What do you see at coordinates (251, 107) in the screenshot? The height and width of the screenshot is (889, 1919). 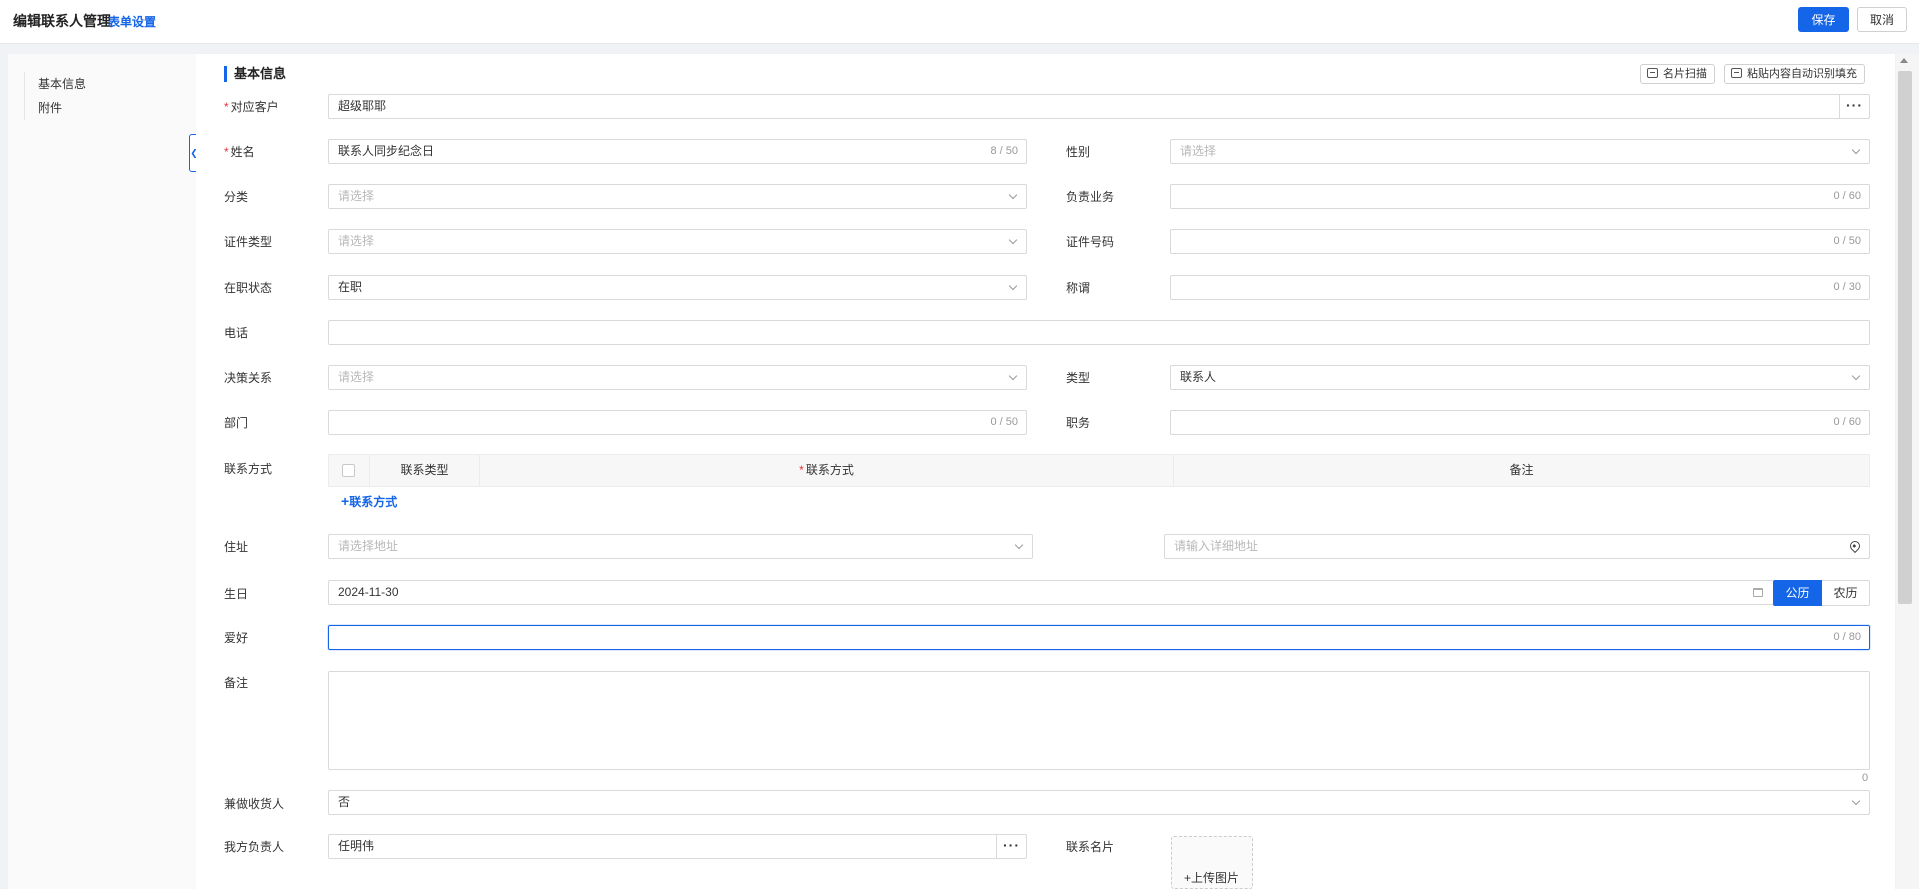 I see `customer-label: * 对应客户` at bounding box center [251, 107].